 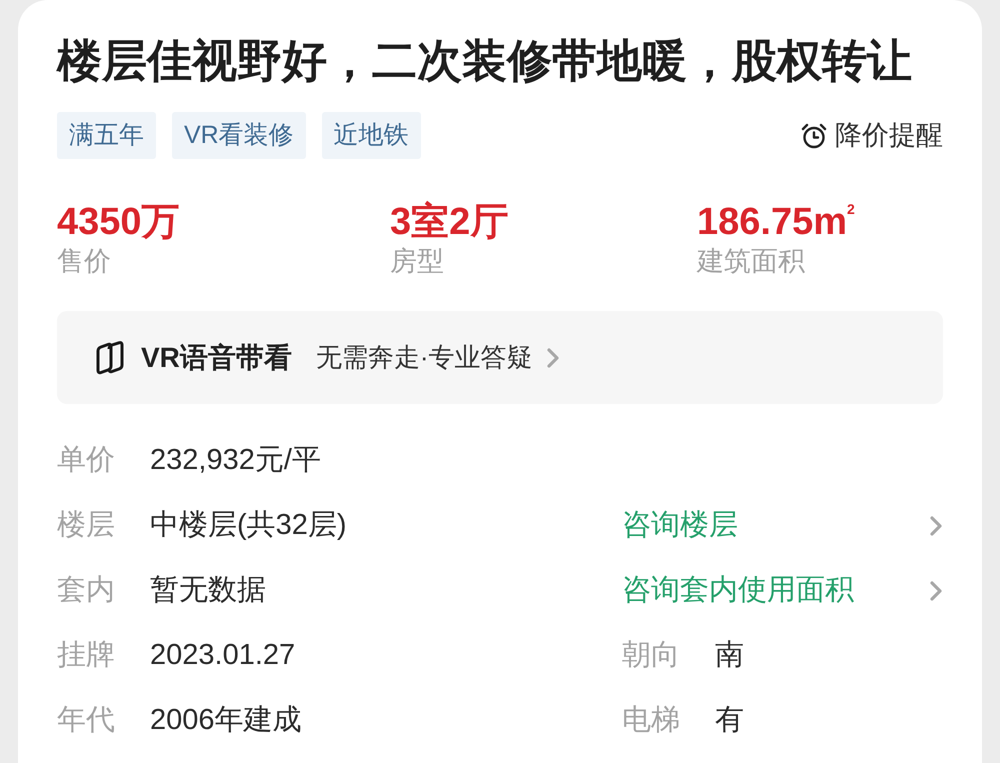 I want to click on price-alert-button: 降价提醒, so click(x=872, y=135).